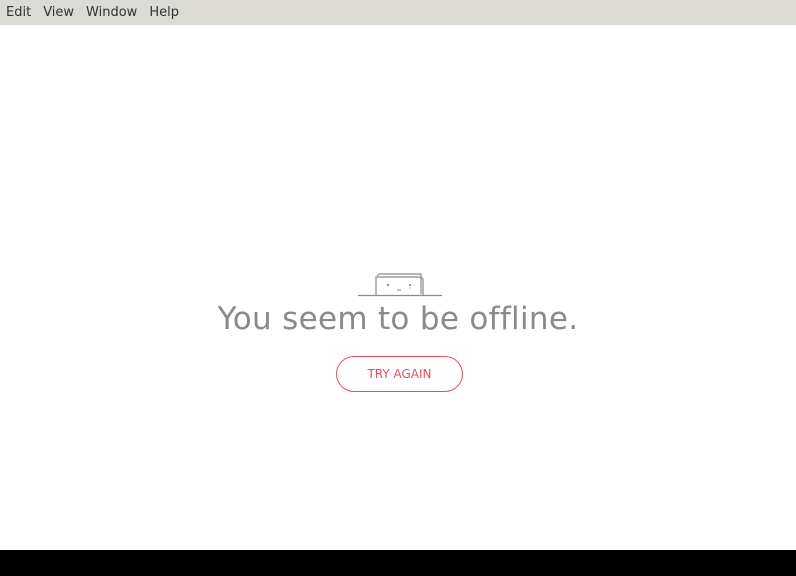 This screenshot has width=796, height=576. What do you see at coordinates (164, 12) in the screenshot?
I see `menu-help: Help` at bounding box center [164, 12].